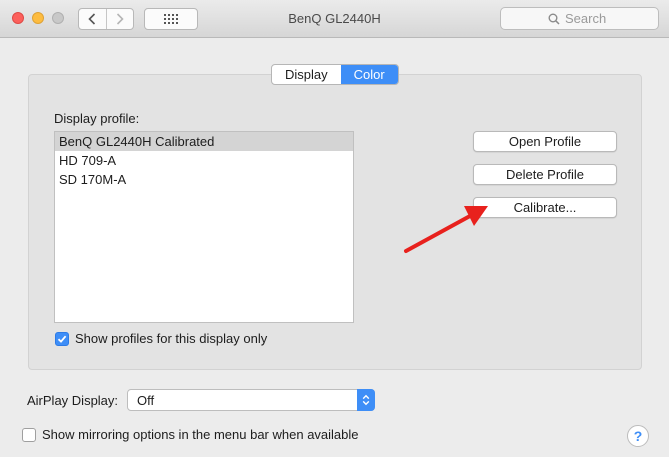 The height and width of the screenshot is (457, 669). What do you see at coordinates (369, 74) in the screenshot?
I see `tab-color: Color` at bounding box center [369, 74].